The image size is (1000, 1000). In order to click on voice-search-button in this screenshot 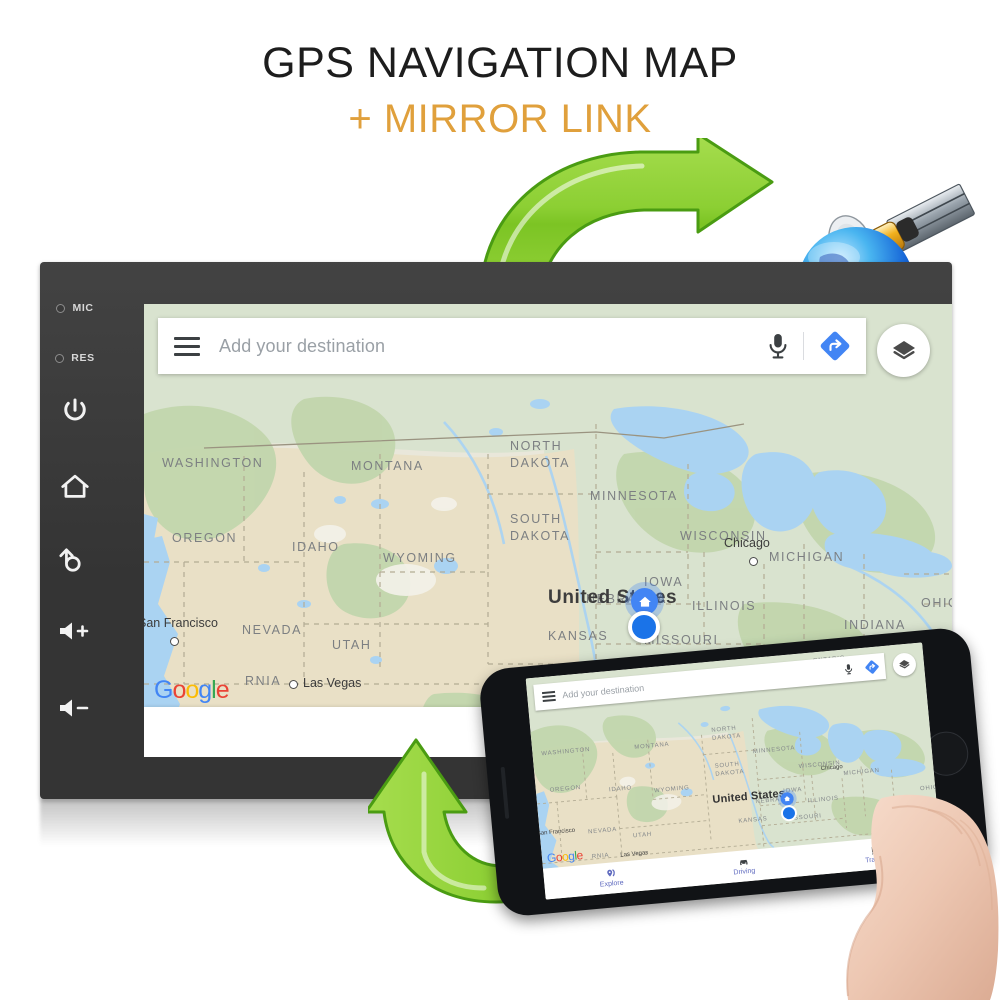, I will do `click(778, 346)`.